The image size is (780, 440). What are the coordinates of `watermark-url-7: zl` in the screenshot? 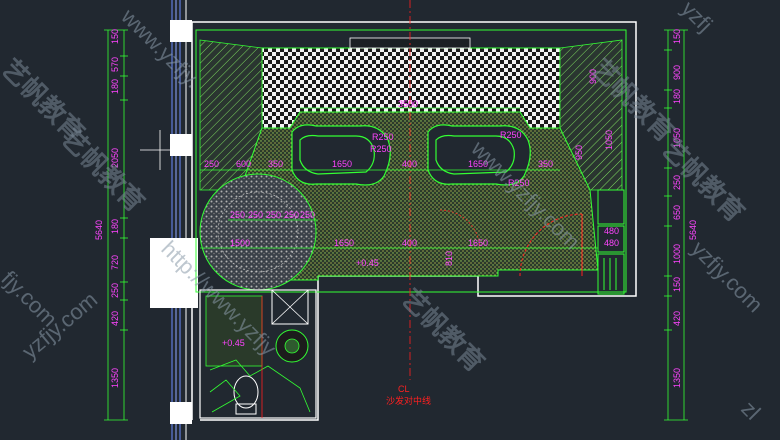 It's located at (750, 410).